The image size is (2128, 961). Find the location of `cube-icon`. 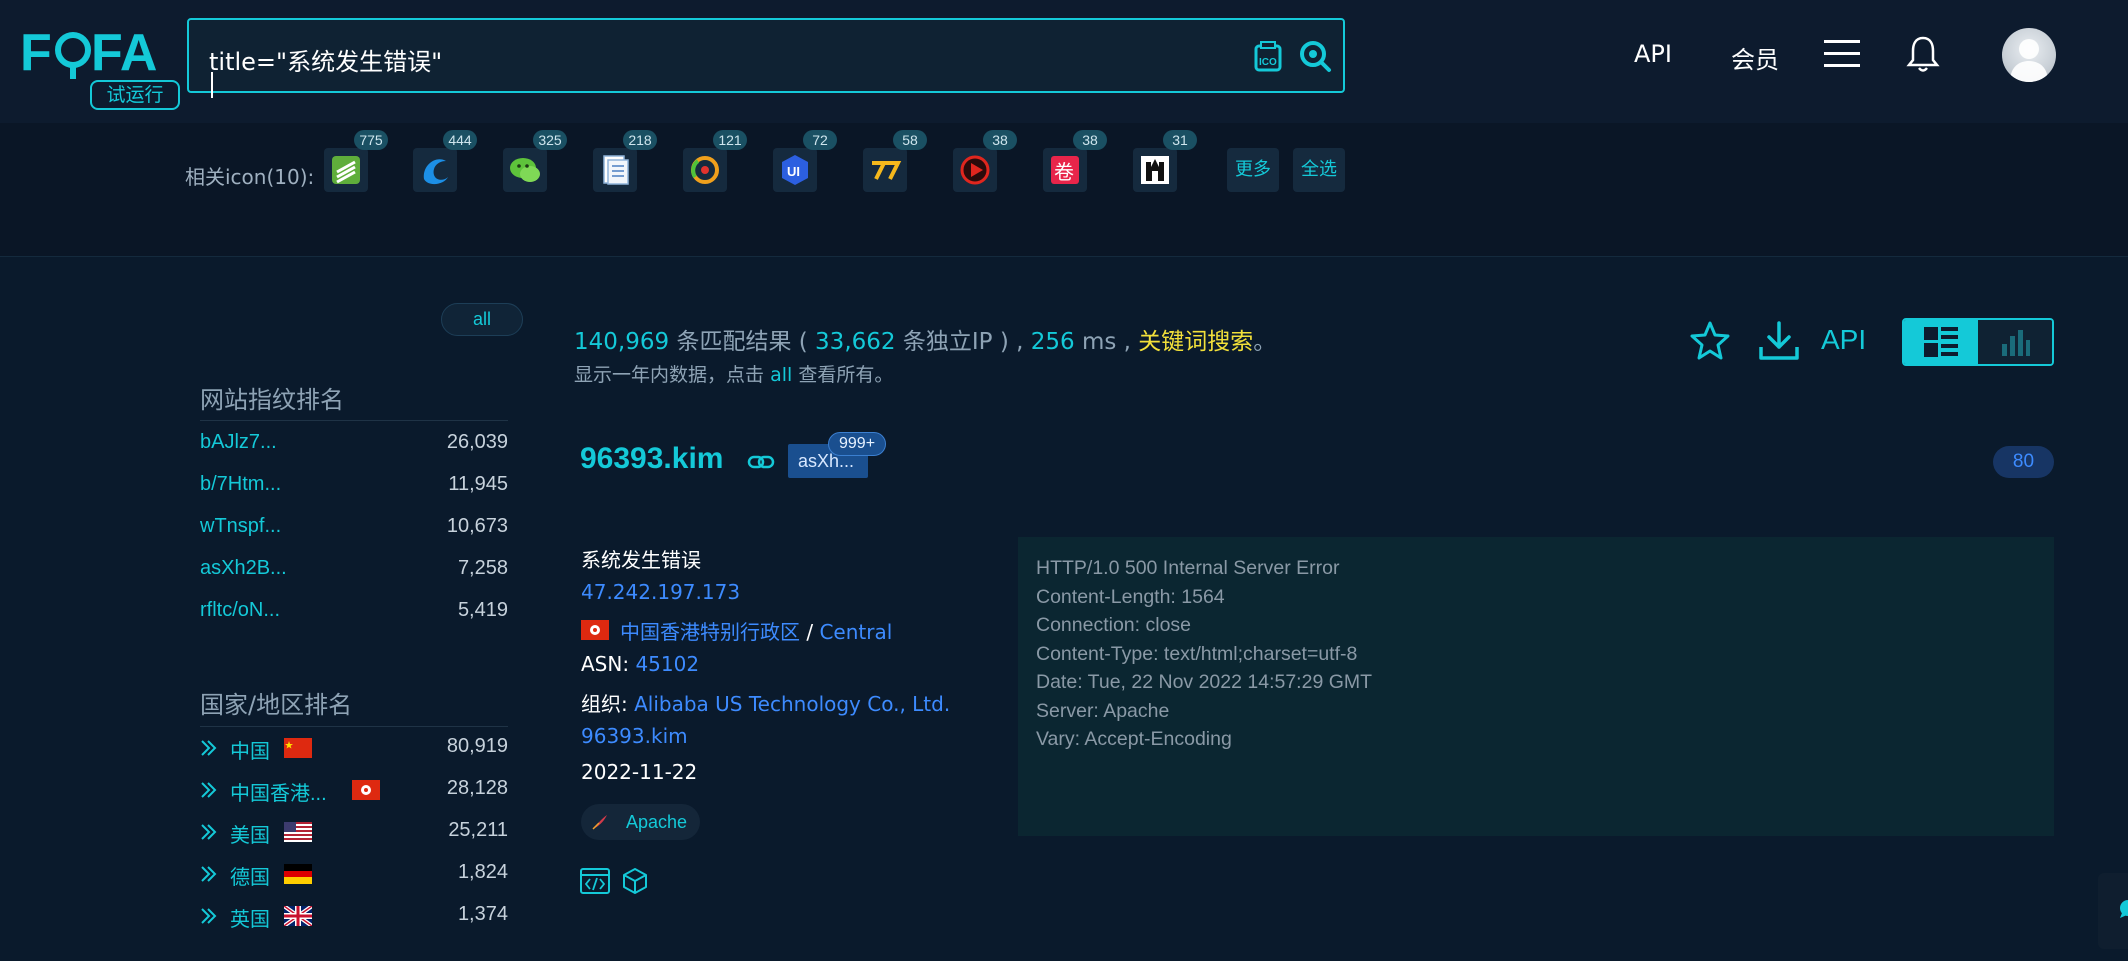

cube-icon is located at coordinates (635, 881).